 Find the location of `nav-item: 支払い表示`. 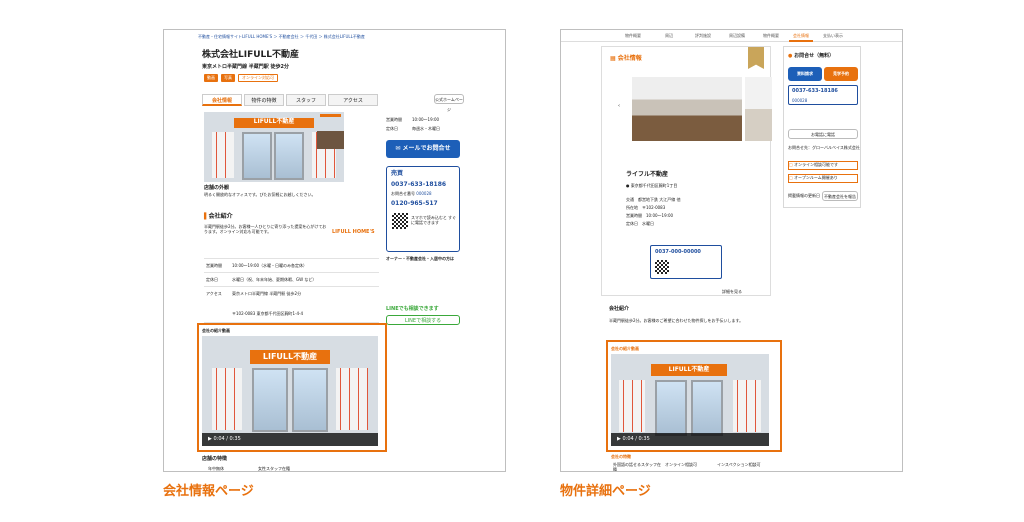

nav-item: 支払い表示 is located at coordinates (833, 36).